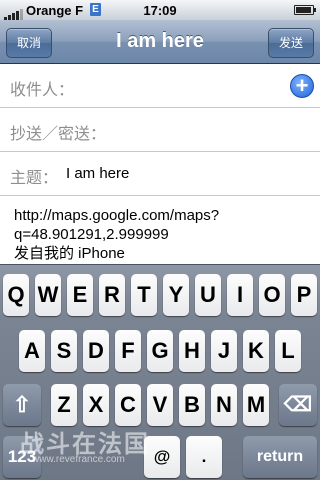  I want to click on battery-icon, so click(305, 10).